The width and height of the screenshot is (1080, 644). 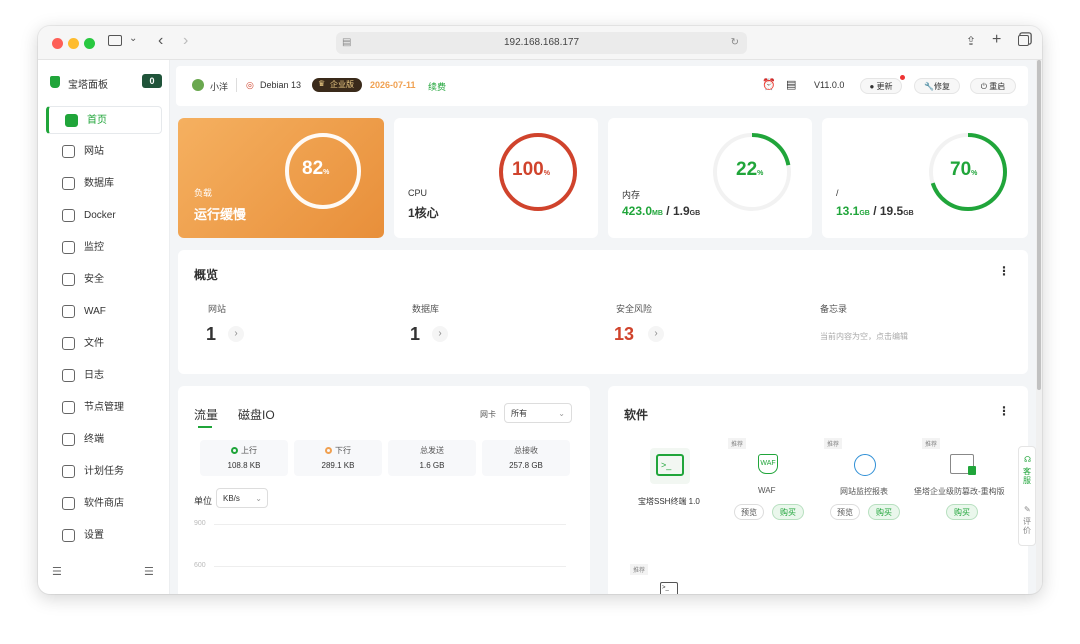 I want to click on page-scrollbar, so click(x=1039, y=327).